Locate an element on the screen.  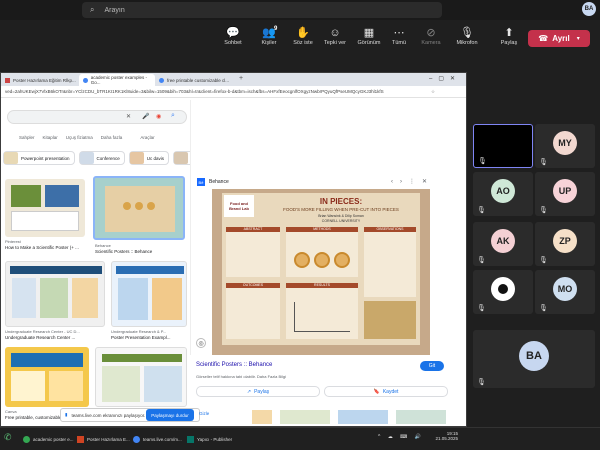
share-icon: ↗ is located at coordinates (249, 391).